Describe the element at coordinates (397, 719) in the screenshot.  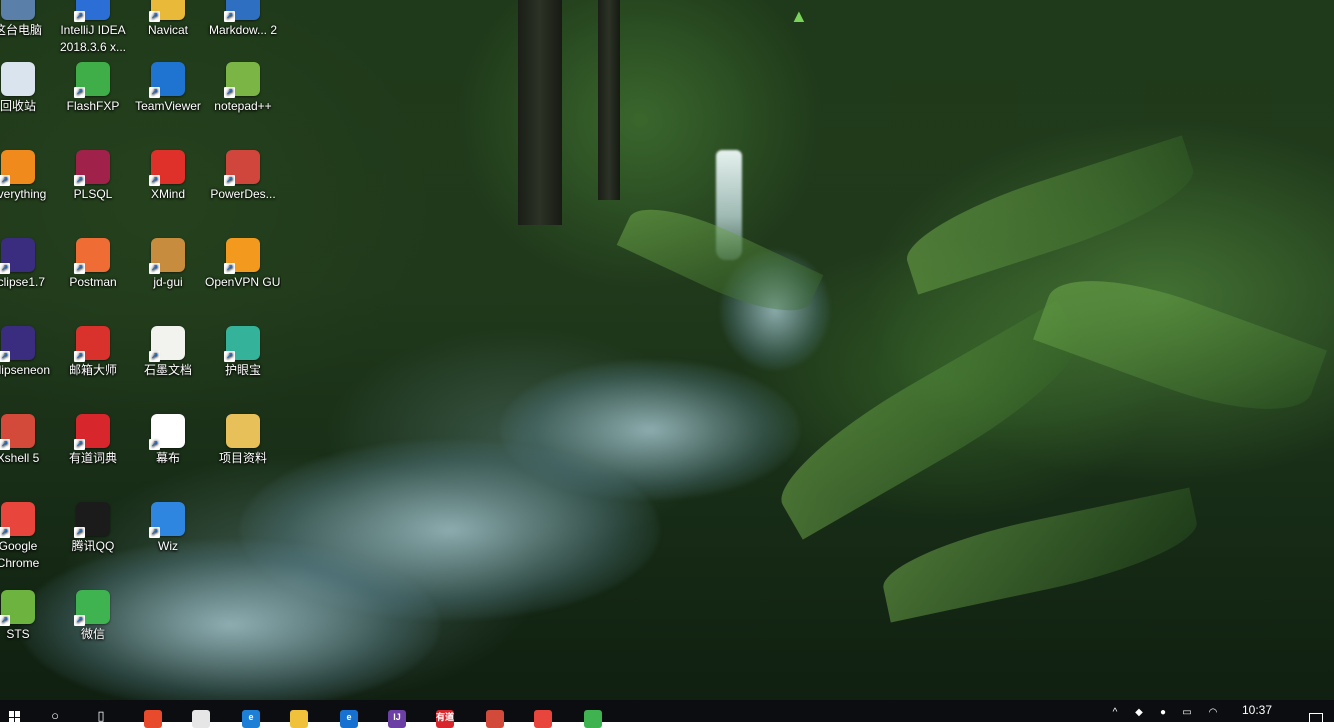
I see `intellij-idea-icon: IJ` at that location.